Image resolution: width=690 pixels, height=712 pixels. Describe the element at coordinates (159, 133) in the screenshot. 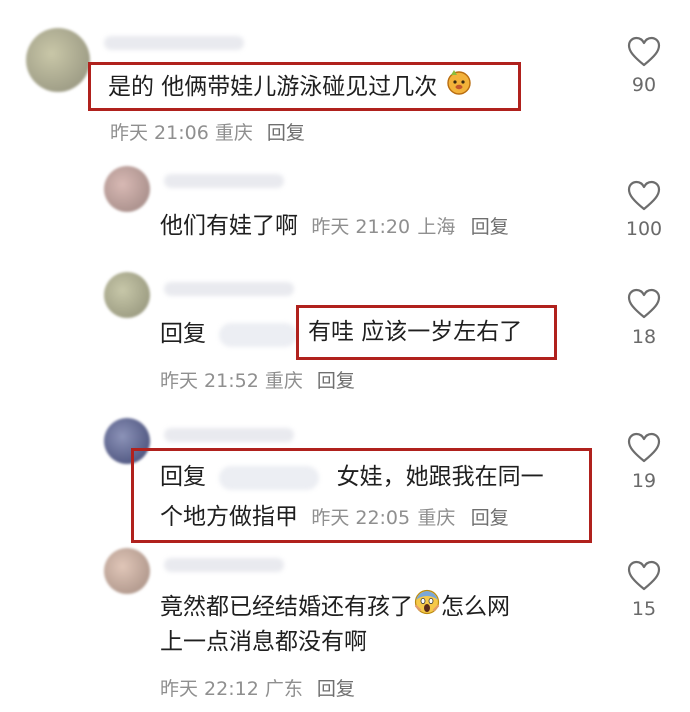

I see `comment-time: 昨天 21:06` at that location.